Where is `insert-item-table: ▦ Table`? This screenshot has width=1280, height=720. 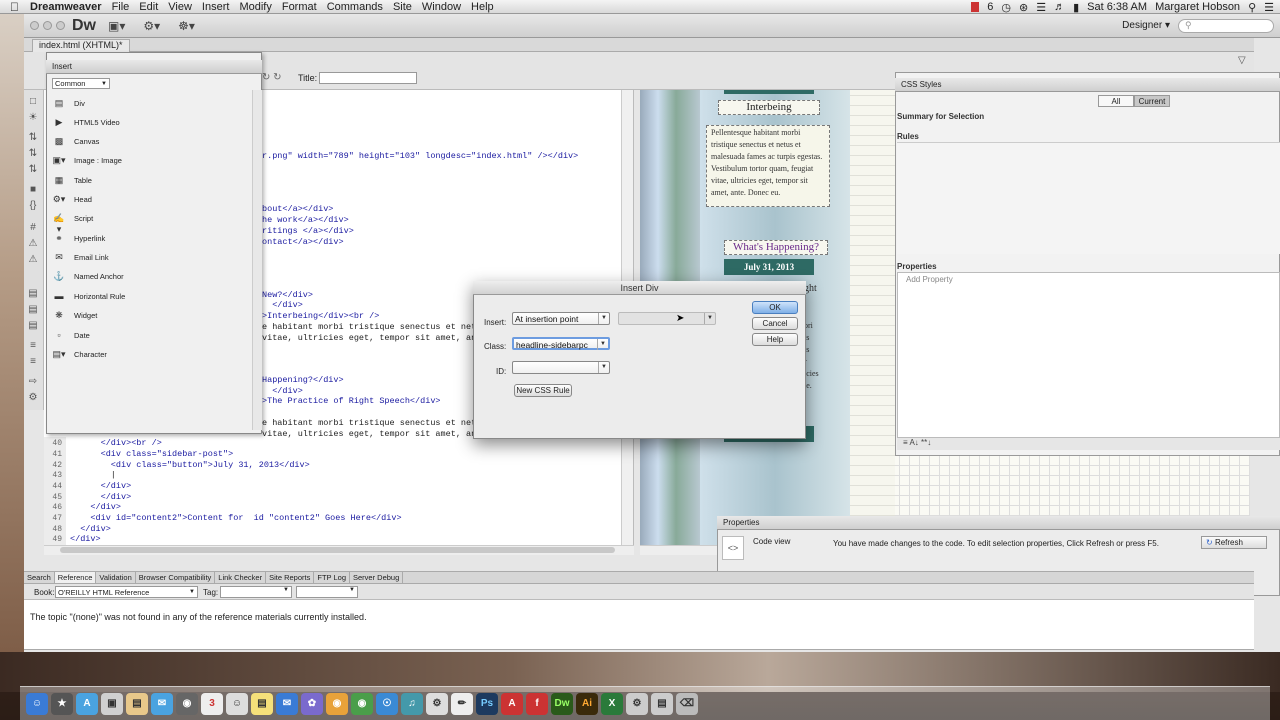 insert-item-table: ▦ Table is located at coordinates (148, 180).